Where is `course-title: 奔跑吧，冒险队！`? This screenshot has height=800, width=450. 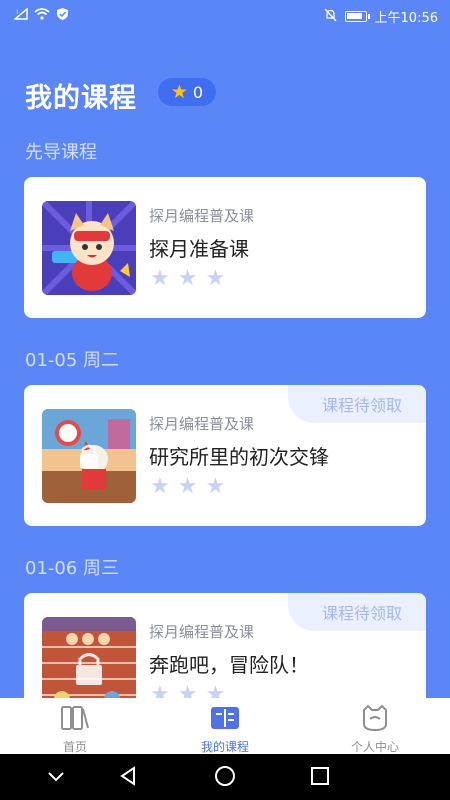 course-title: 奔跑吧，冒险队！ is located at coordinates (229, 665).